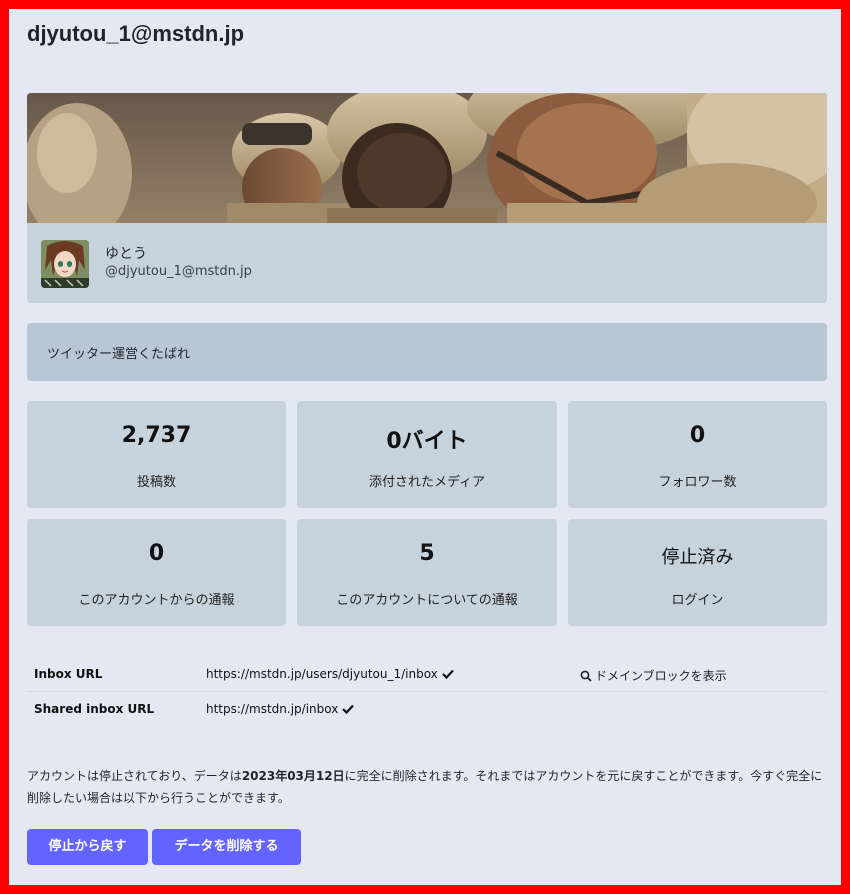  Describe the element at coordinates (136, 33) in the screenshot. I see `page-title: djyutou_1@mstdn.jp` at that location.